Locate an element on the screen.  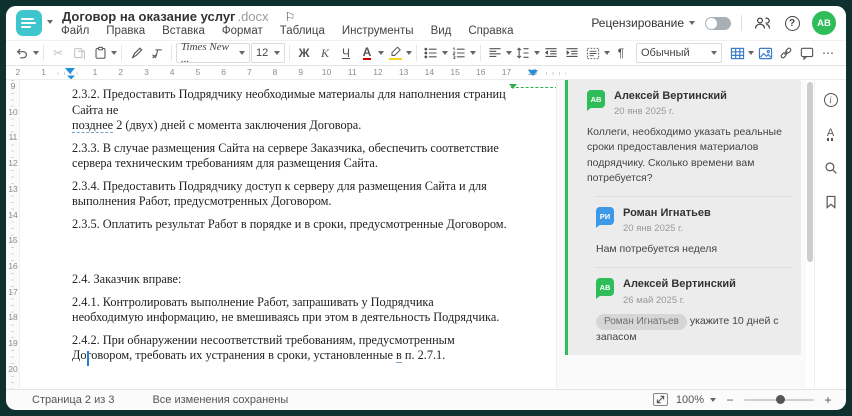
menu-item: Формат is located at coordinates (242, 31).